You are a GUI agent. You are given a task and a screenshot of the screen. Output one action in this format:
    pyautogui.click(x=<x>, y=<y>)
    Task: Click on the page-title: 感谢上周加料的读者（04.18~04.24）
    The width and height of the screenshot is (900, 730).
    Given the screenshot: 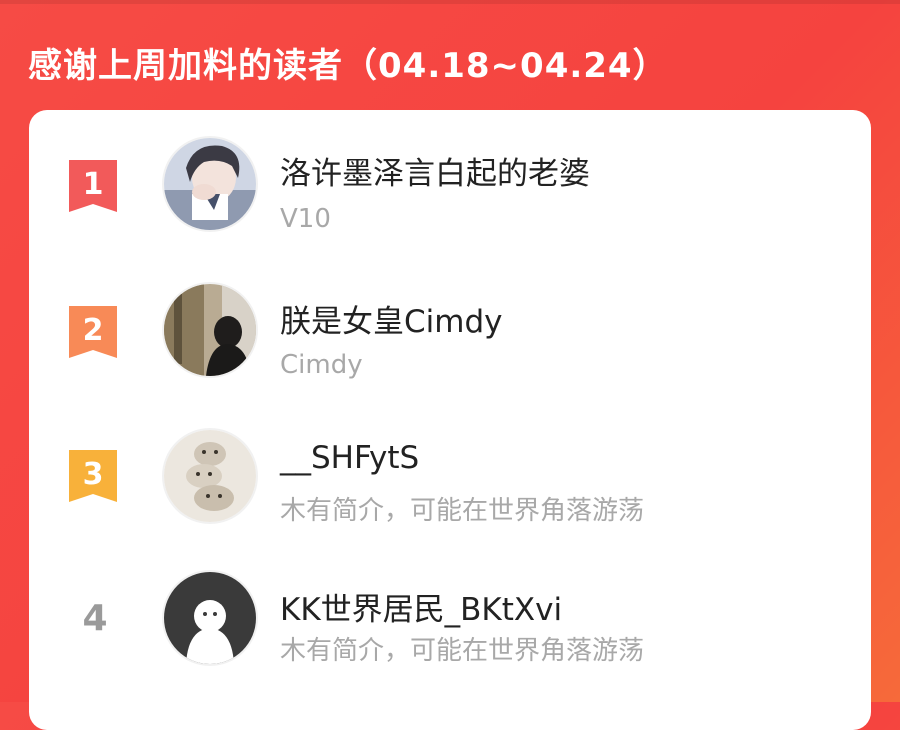 What is the action you would take?
    pyautogui.click(x=348, y=66)
    